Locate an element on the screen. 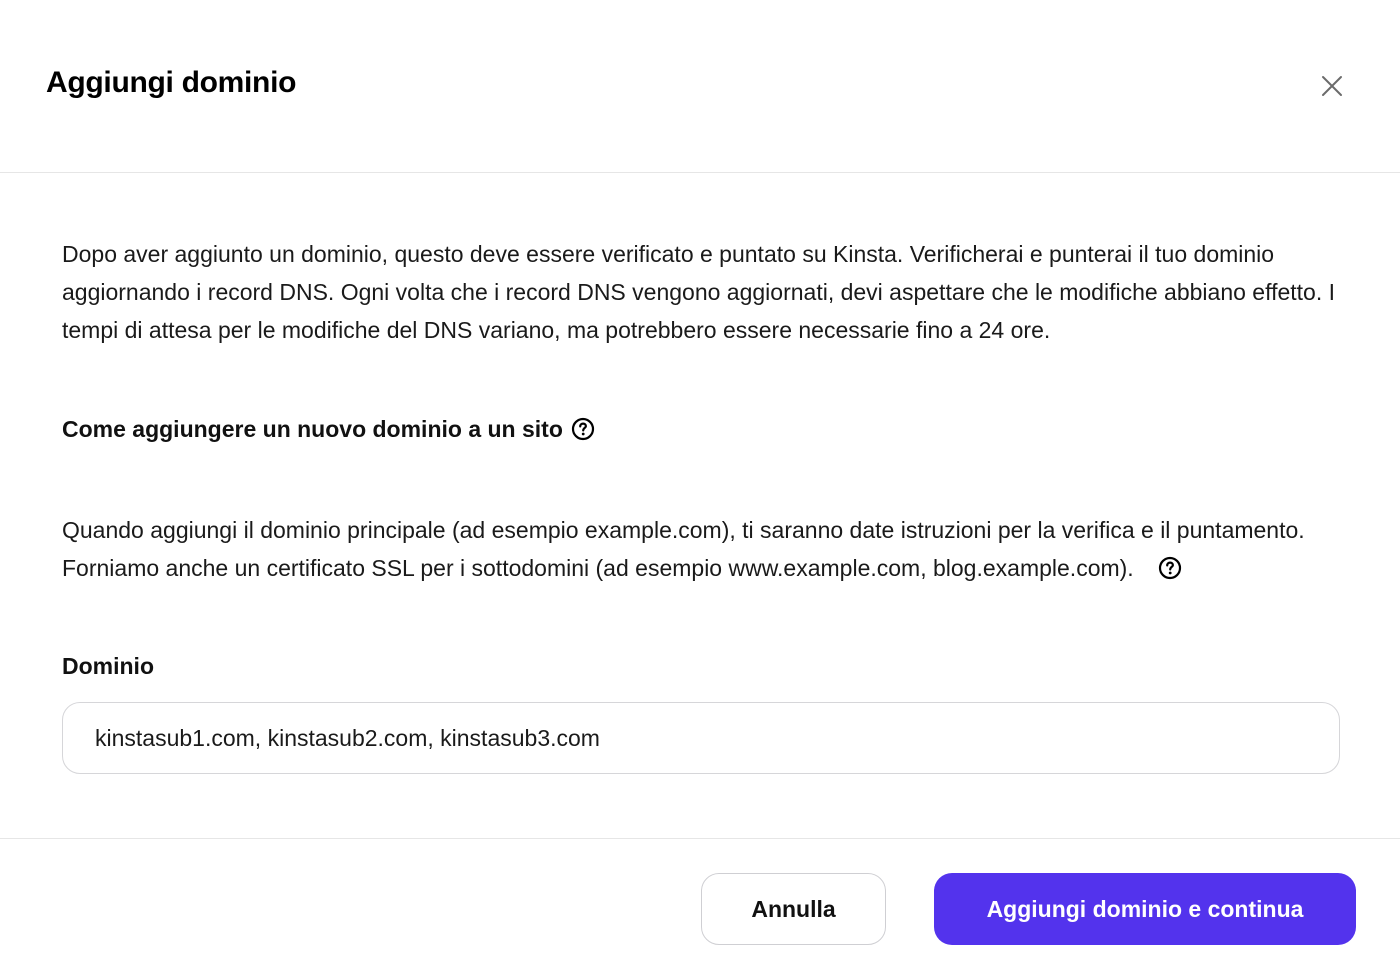 This screenshot has height=974, width=1400. domain-input is located at coordinates (701, 738).